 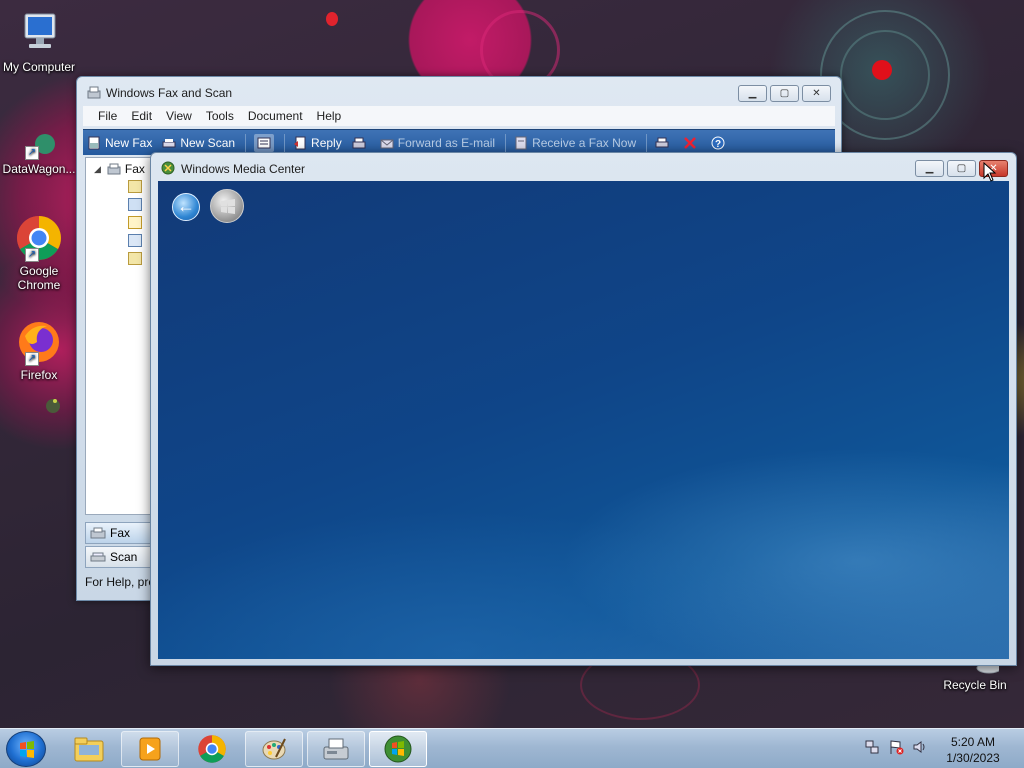 What do you see at coordinates (208, 142) in the screenshot?
I see `new-scan-label: New Scan` at bounding box center [208, 142].